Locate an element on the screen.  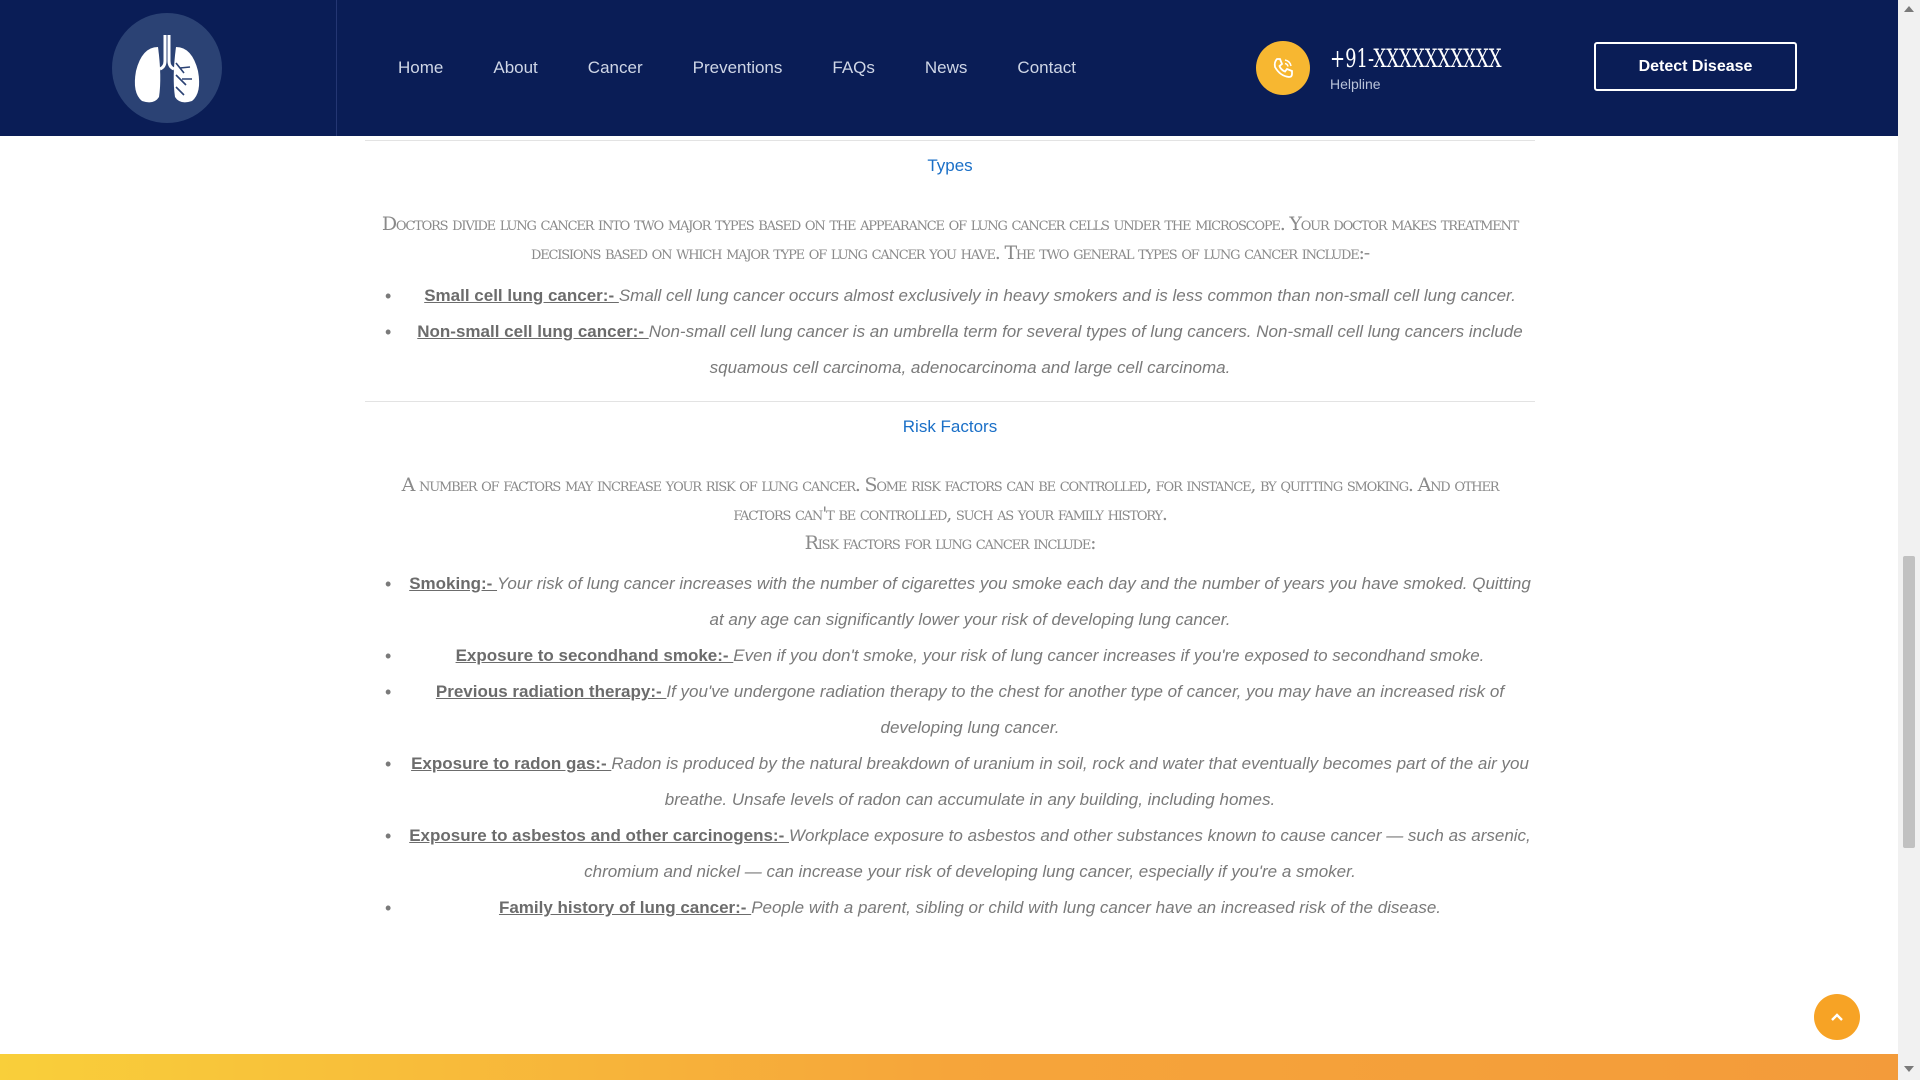
nav-home: Home is located at coordinates (420, 68).